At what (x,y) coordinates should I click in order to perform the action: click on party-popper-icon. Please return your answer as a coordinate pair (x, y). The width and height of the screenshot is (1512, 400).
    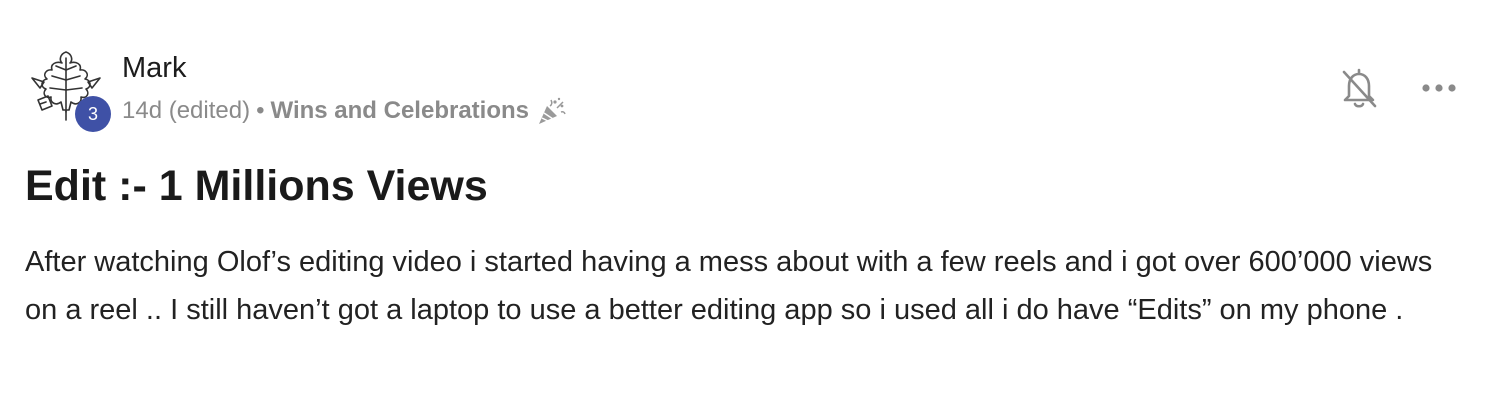
    Looking at the image, I should click on (551, 111).